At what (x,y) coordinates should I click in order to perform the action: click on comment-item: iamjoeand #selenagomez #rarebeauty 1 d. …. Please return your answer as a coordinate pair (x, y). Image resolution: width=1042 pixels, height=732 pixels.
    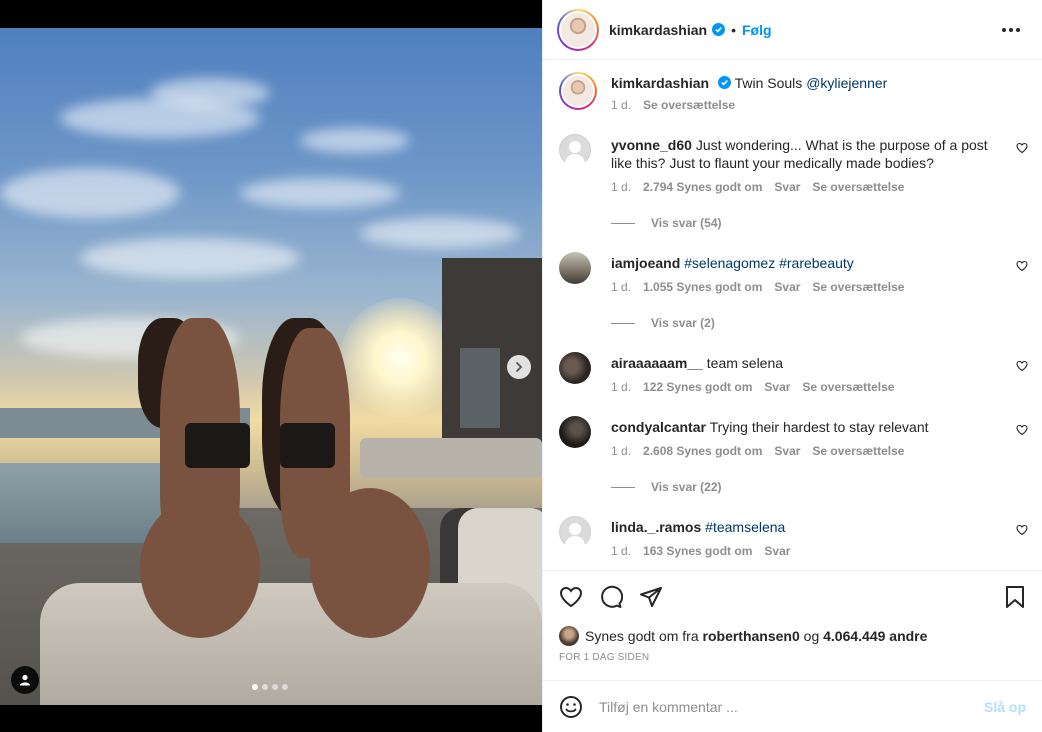
    Looking at the image, I should click on (793, 273).